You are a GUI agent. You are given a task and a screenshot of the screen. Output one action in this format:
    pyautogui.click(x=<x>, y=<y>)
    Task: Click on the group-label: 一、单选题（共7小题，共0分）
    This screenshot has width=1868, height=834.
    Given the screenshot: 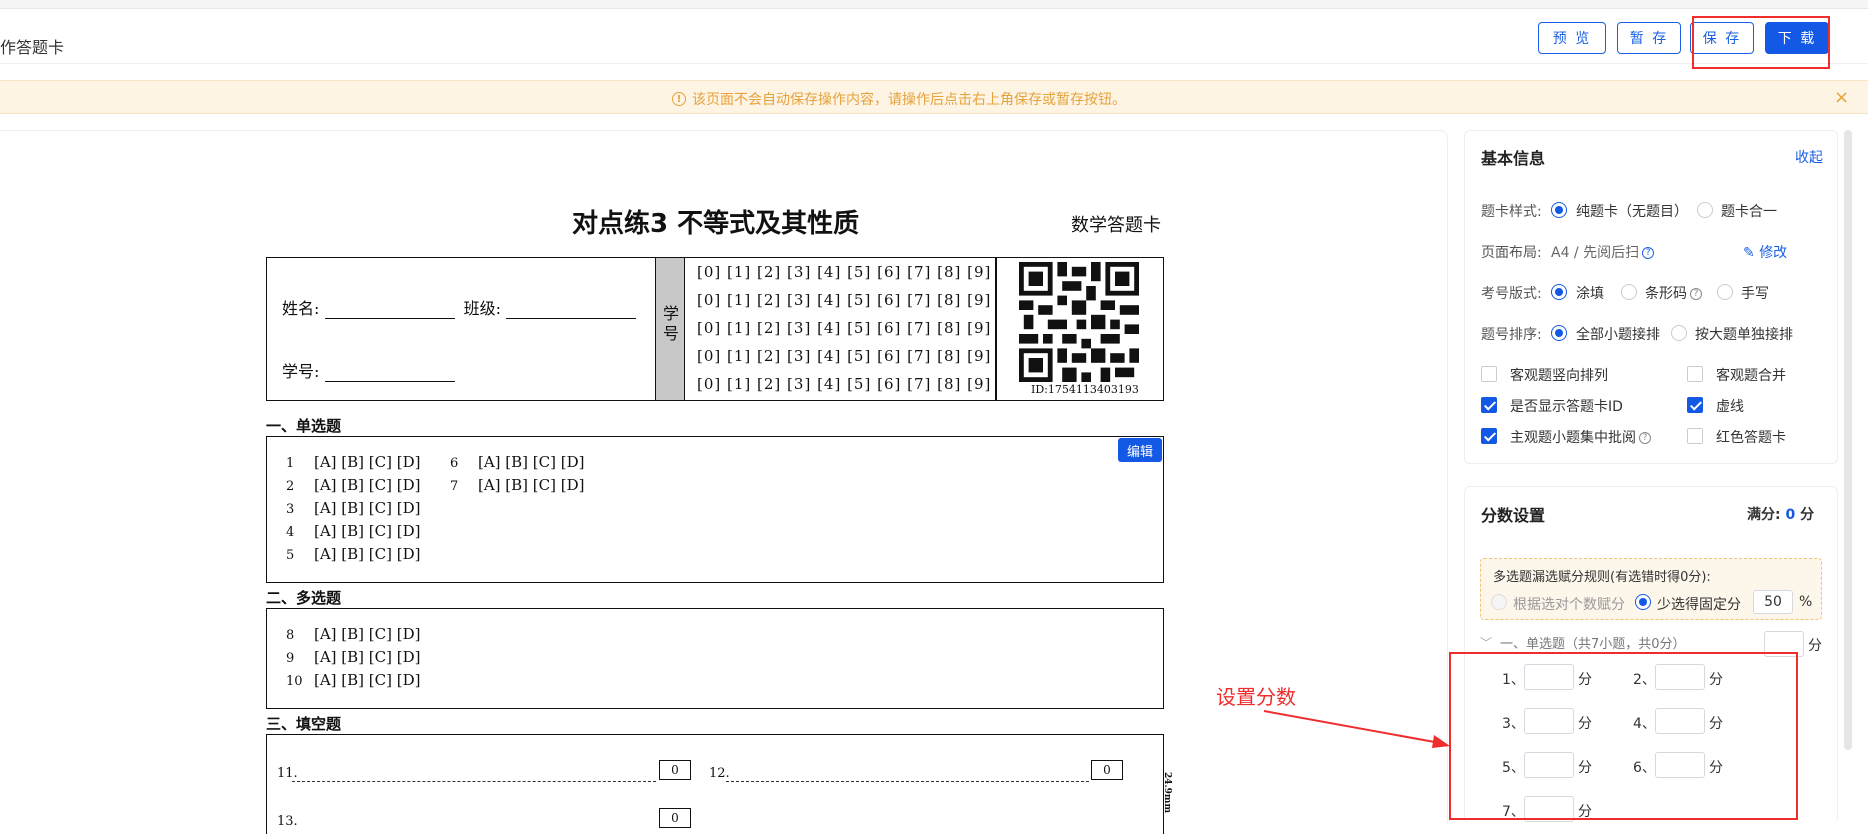 What is the action you would take?
    pyautogui.click(x=1593, y=644)
    